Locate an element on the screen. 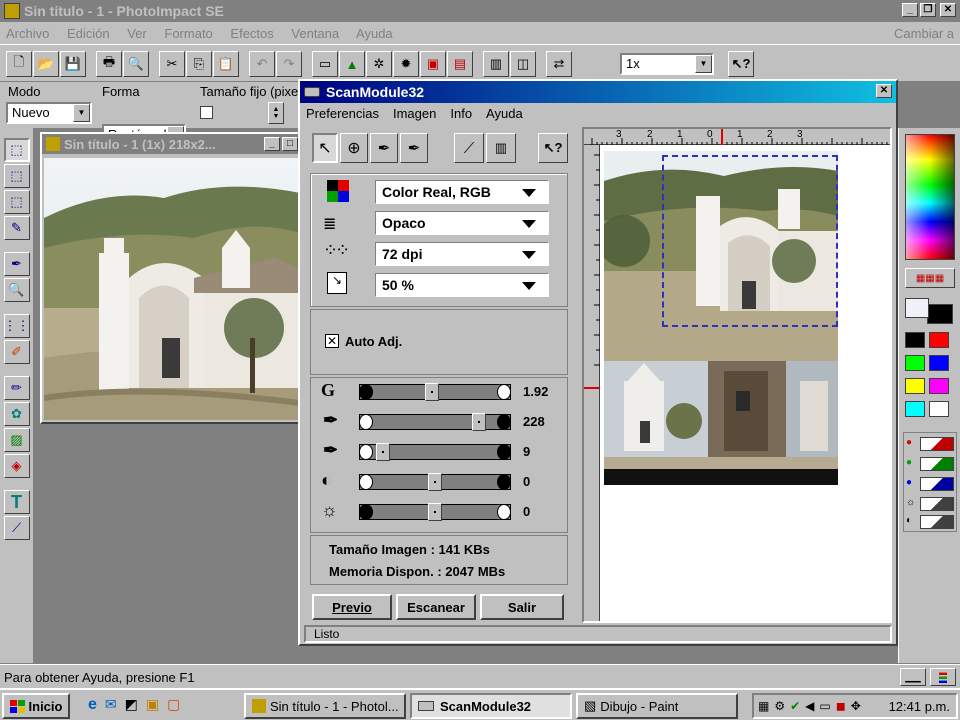 The width and height of the screenshot is (960, 720). antivirus-tray-icon: ✔ is located at coordinates (795, 706).